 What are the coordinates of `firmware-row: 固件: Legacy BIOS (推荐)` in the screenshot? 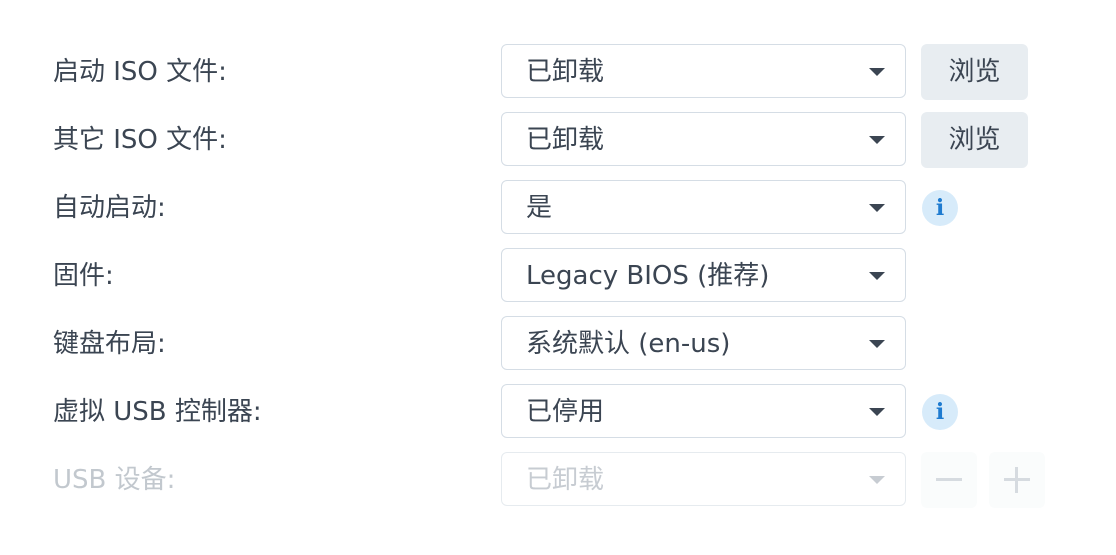 It's located at (558, 276).